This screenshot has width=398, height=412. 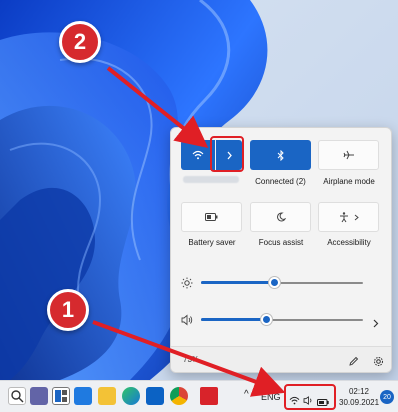 I want to click on volume-thumb, so click(x=266, y=319).